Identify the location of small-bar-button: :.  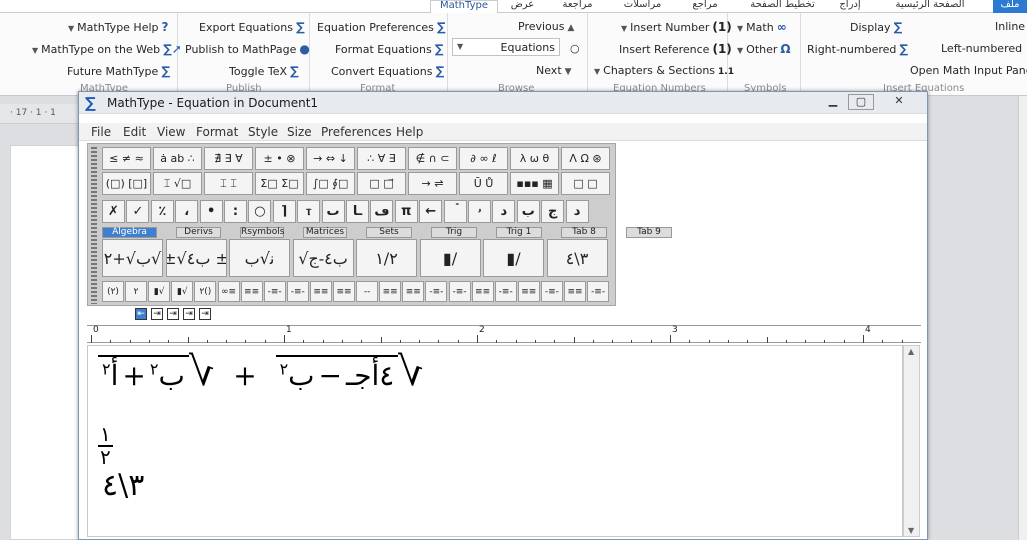
(235, 211).